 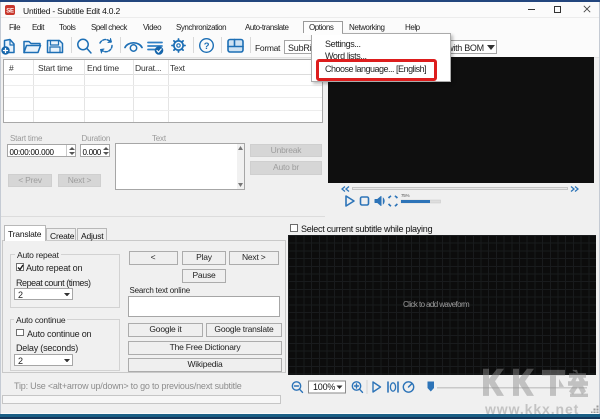 I want to click on svg-text: 75%, so click(x=405, y=195).